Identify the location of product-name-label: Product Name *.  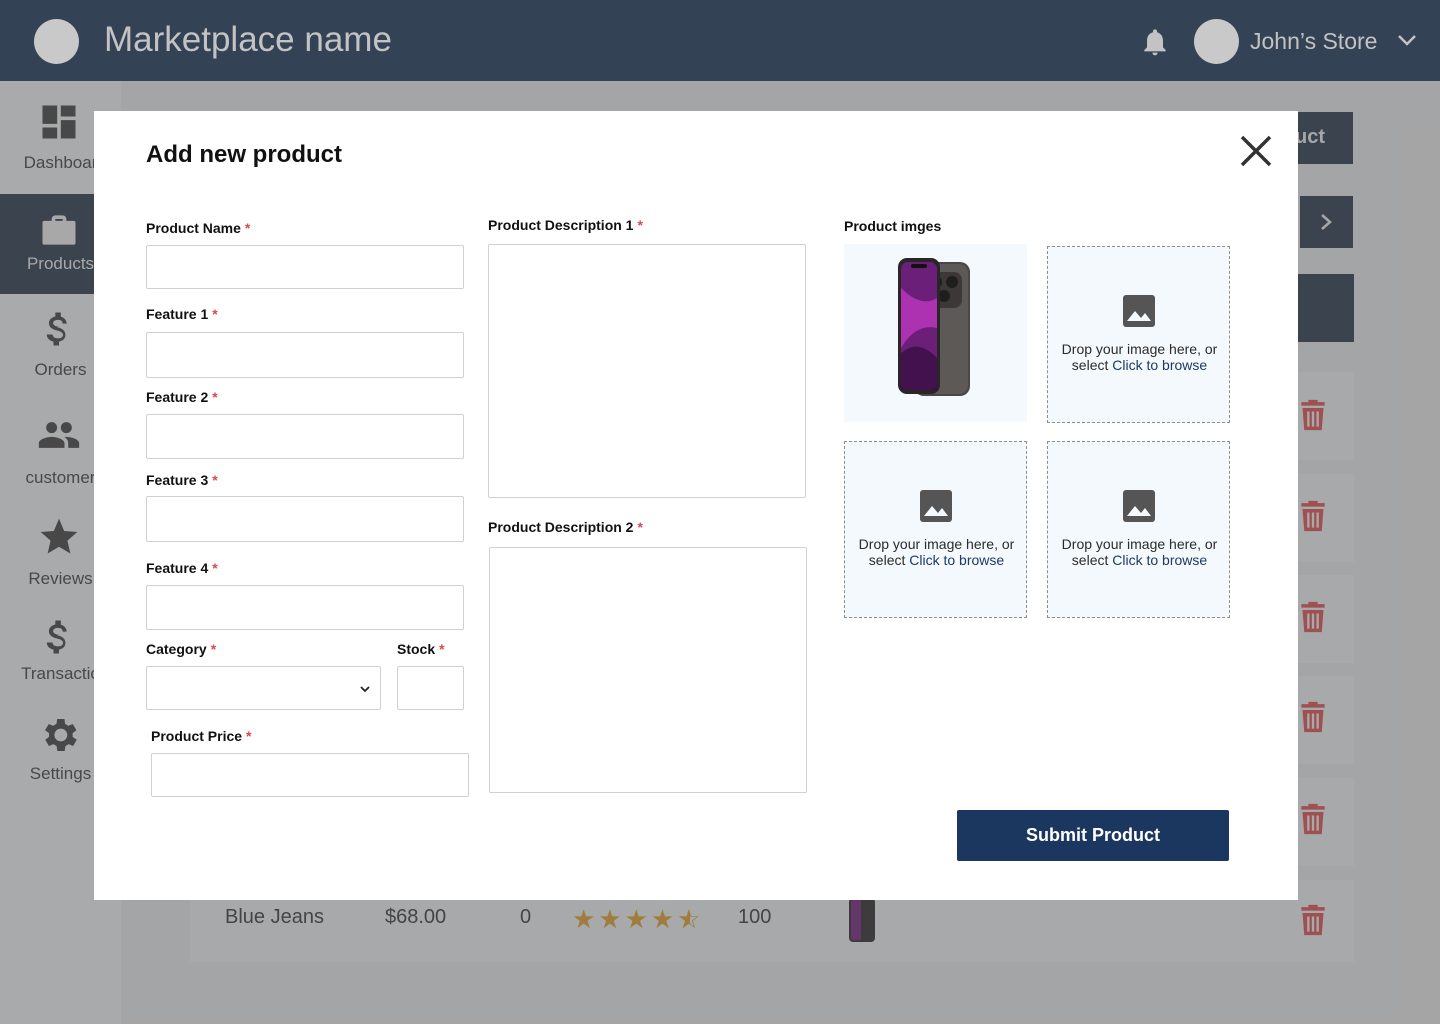
(198, 228).